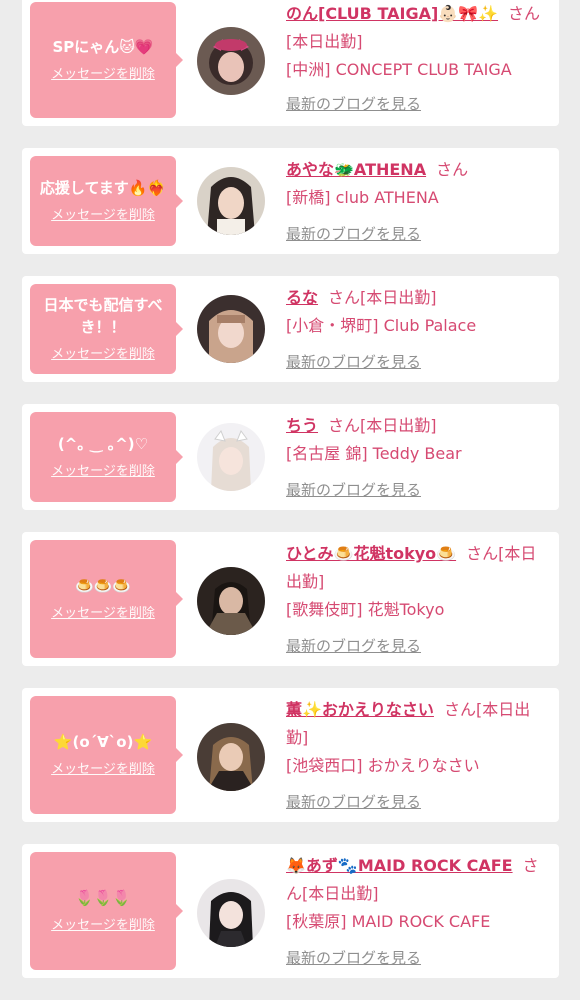 This screenshot has width=580, height=1000. Describe the element at coordinates (381, 325) in the screenshot. I see `shop-name: [小倉・堺町] Club Palace` at that location.